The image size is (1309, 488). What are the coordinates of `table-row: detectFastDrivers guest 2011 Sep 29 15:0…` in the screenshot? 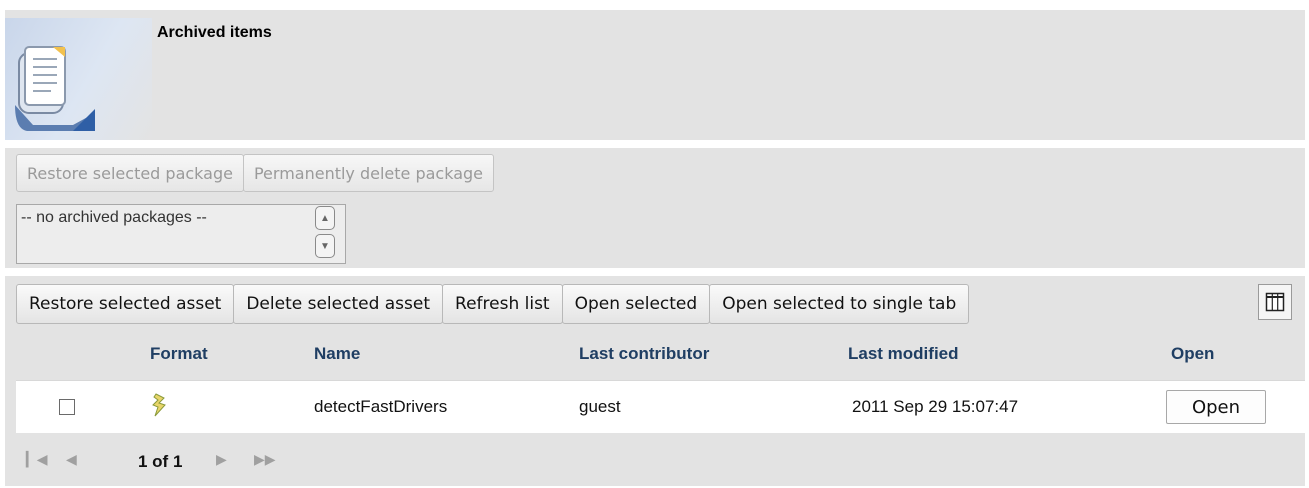 It's located at (660, 406).